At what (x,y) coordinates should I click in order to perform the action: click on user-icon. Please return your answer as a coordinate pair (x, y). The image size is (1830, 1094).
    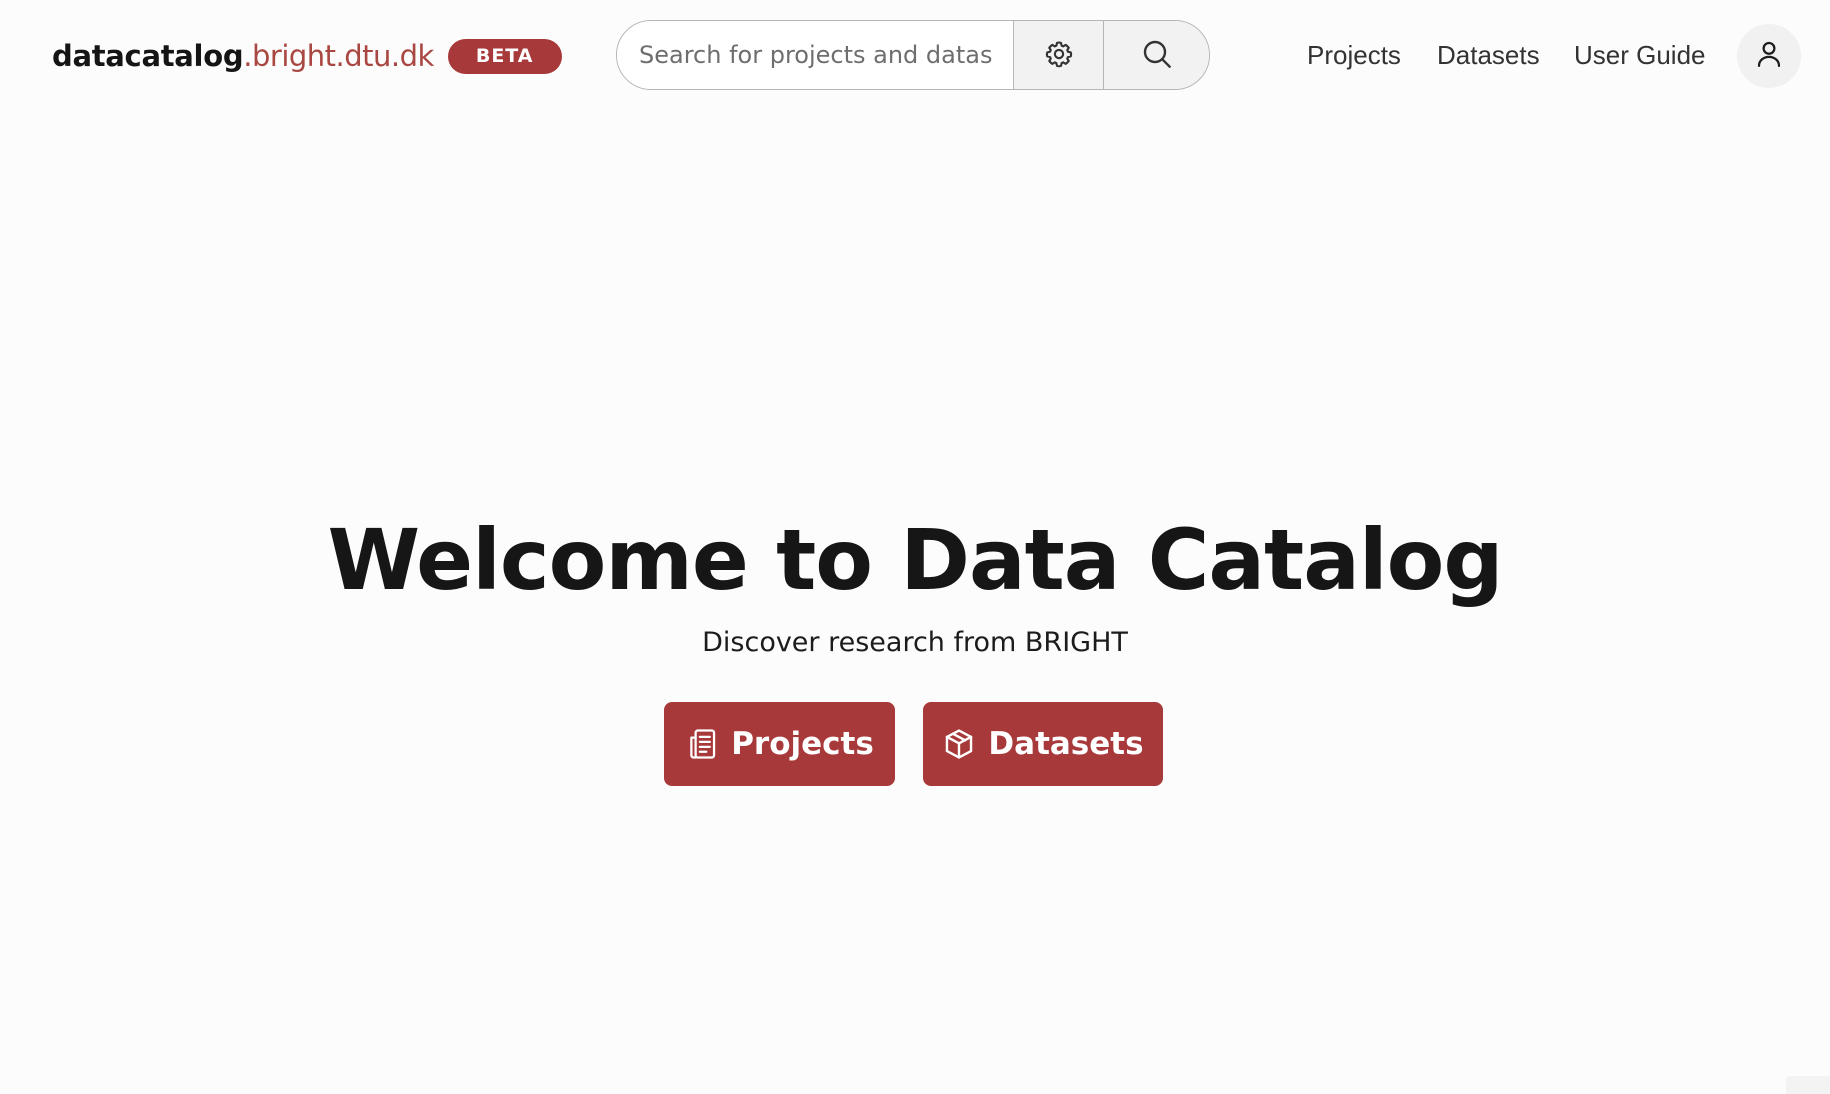
    Looking at the image, I should click on (1769, 56).